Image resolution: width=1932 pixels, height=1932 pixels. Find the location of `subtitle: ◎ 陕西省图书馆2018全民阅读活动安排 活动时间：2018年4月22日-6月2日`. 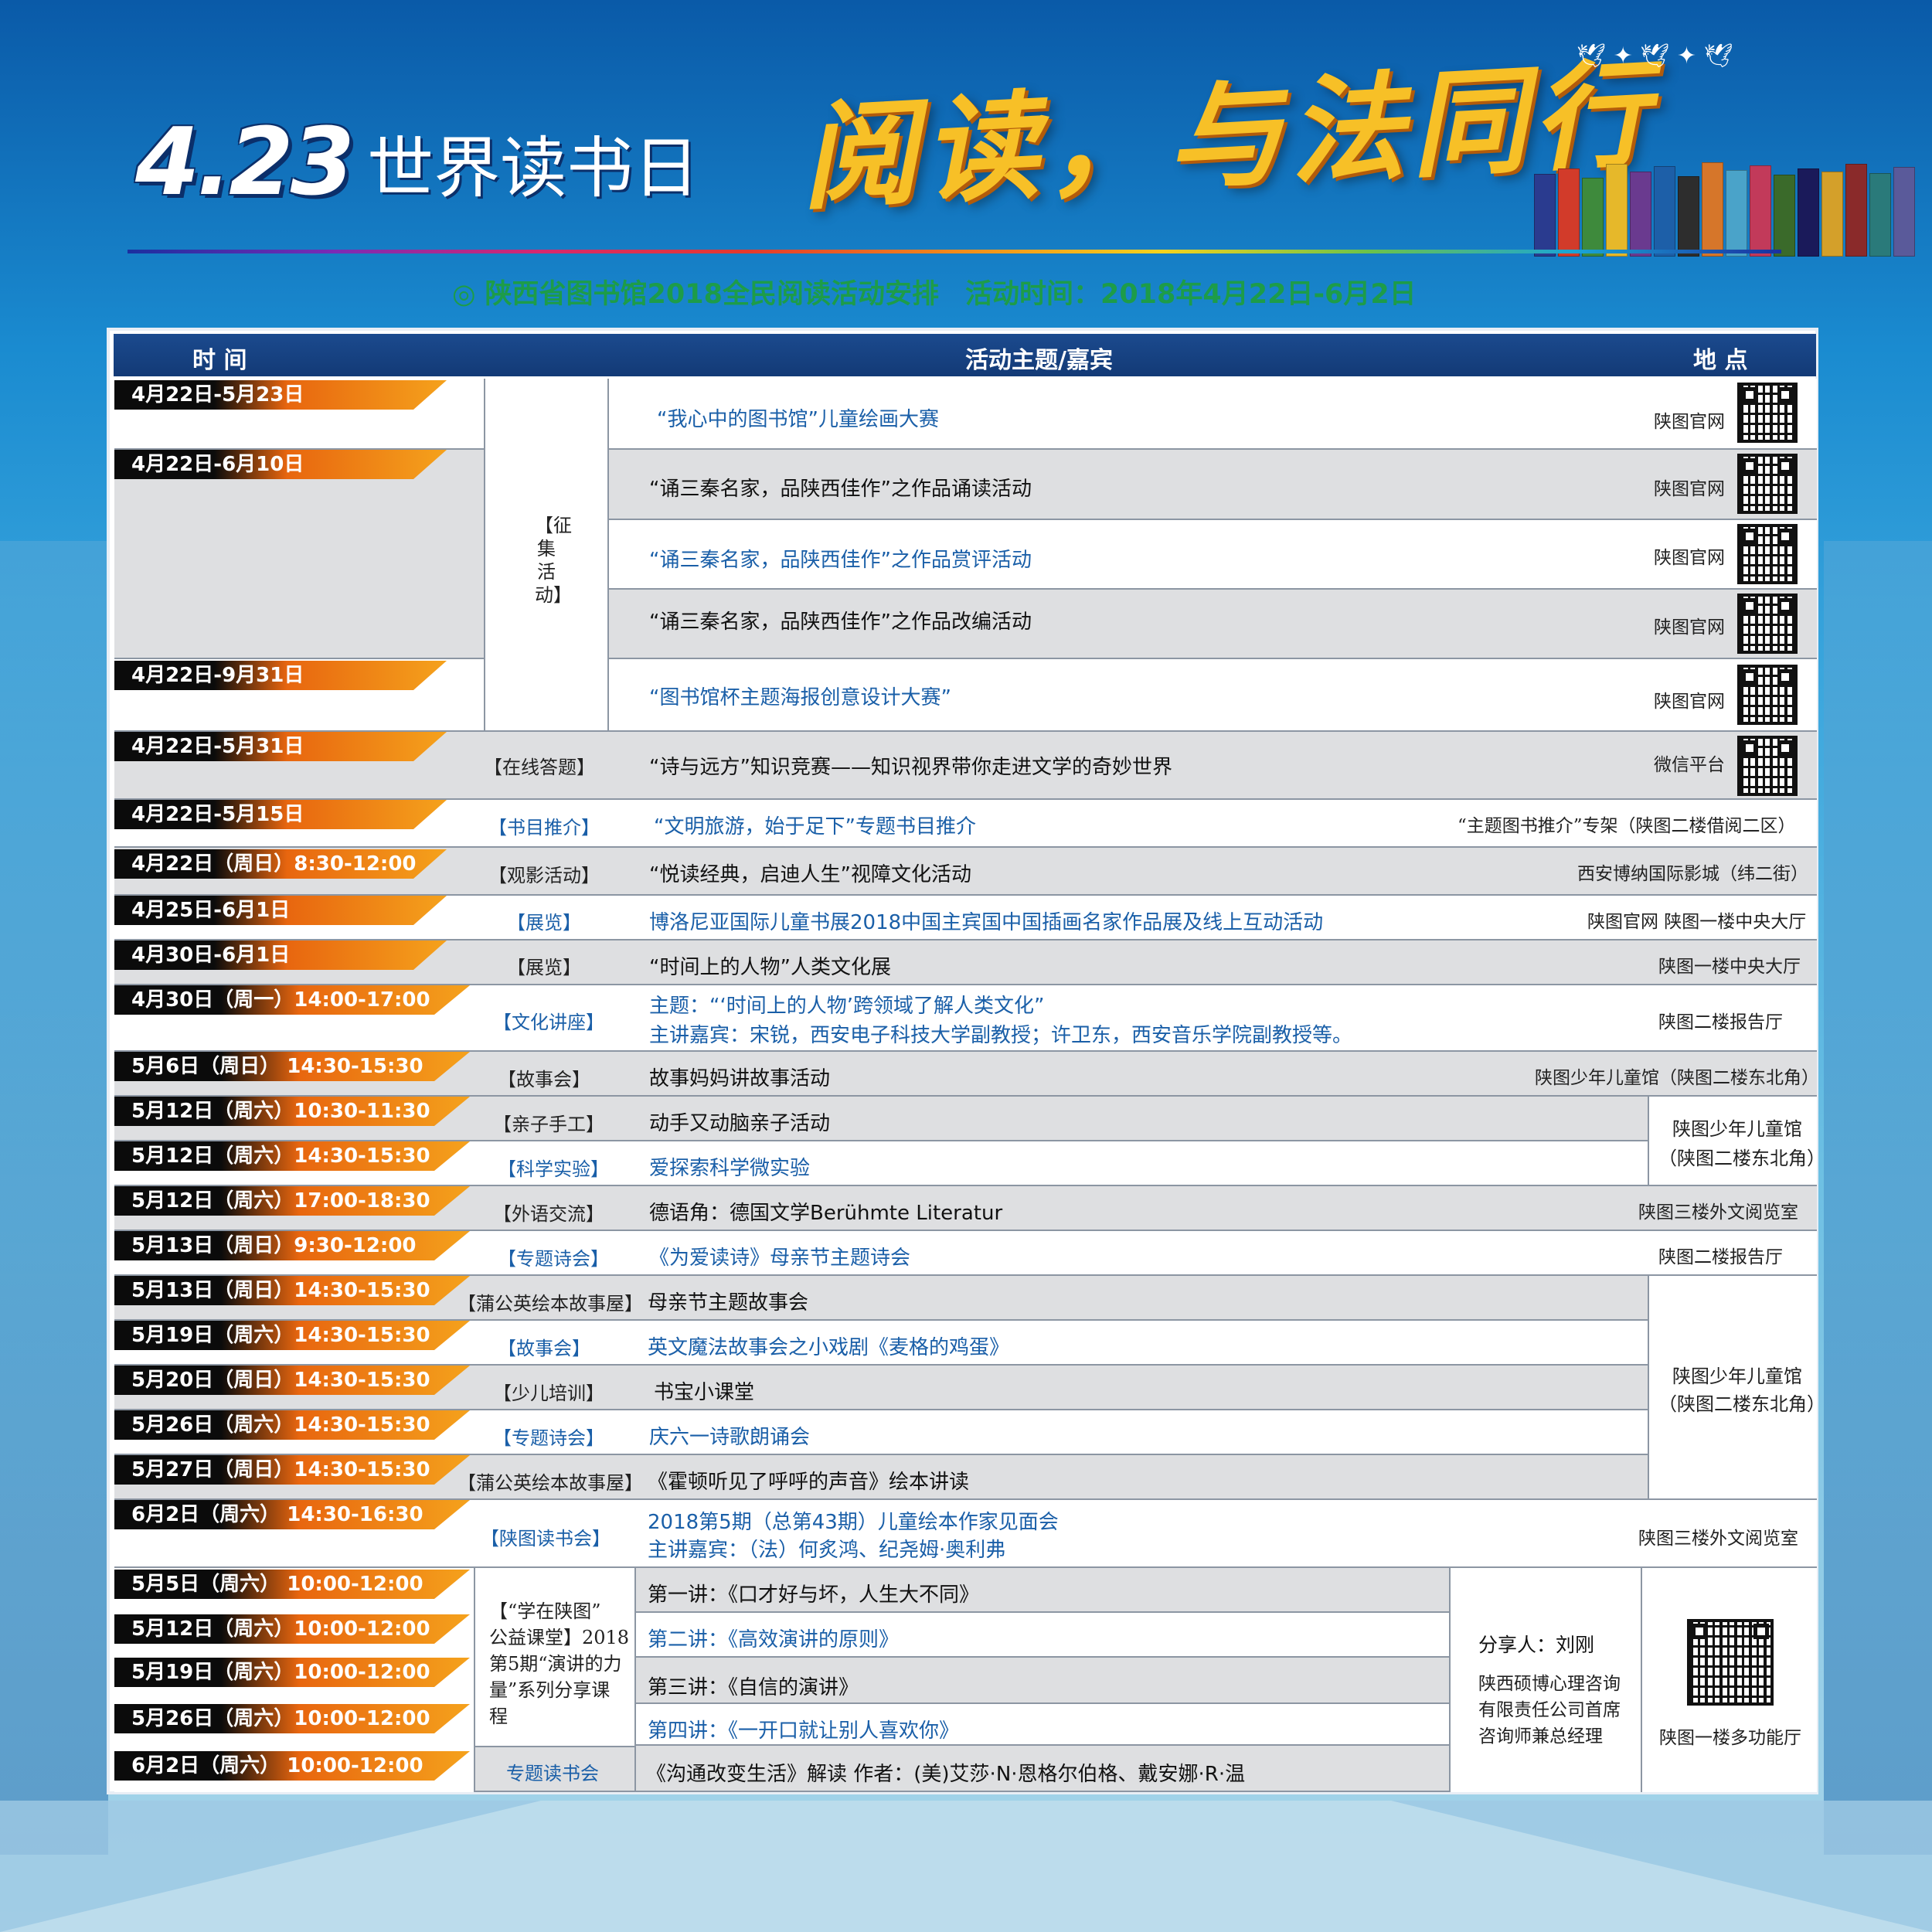

subtitle: ◎ 陕西省图书馆2018全民阅读活动安排 活动时间：2018年4月22日-6月2日 is located at coordinates (935, 291).